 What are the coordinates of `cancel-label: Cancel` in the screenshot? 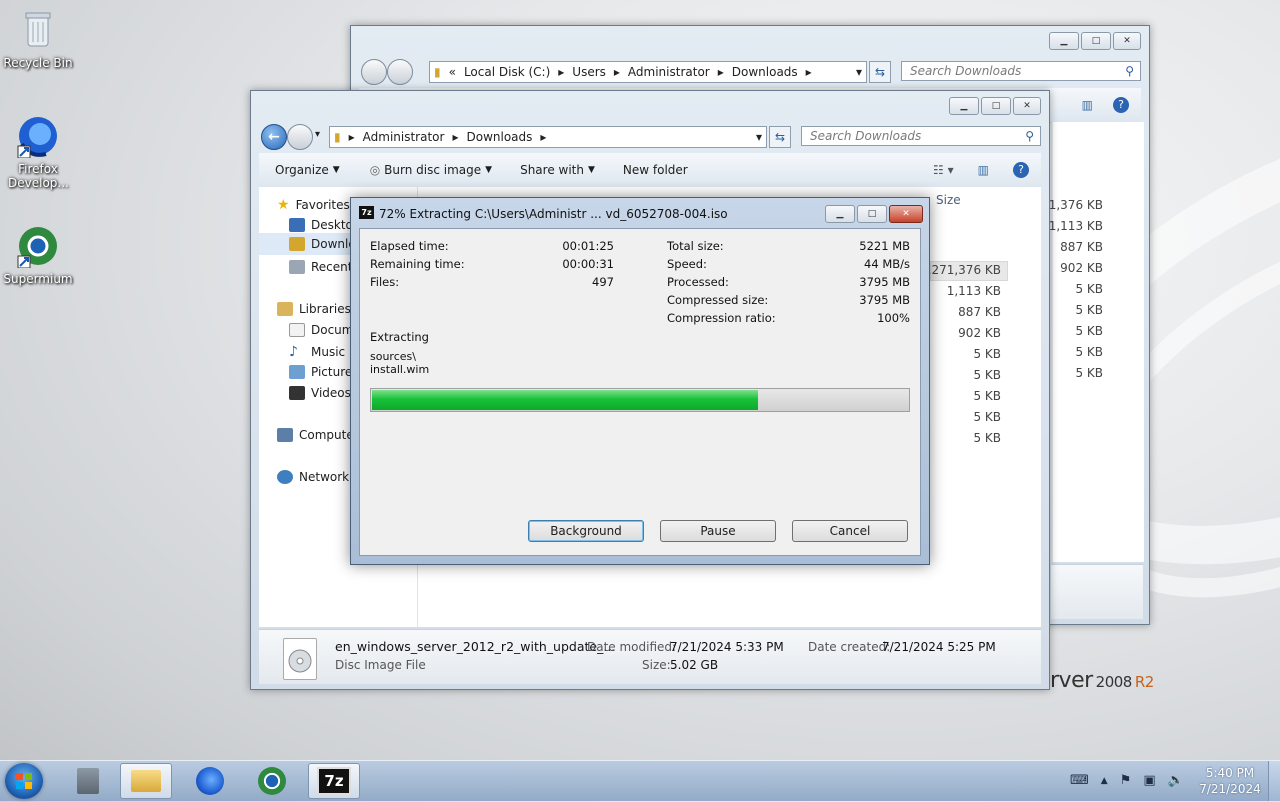 It's located at (850, 531).